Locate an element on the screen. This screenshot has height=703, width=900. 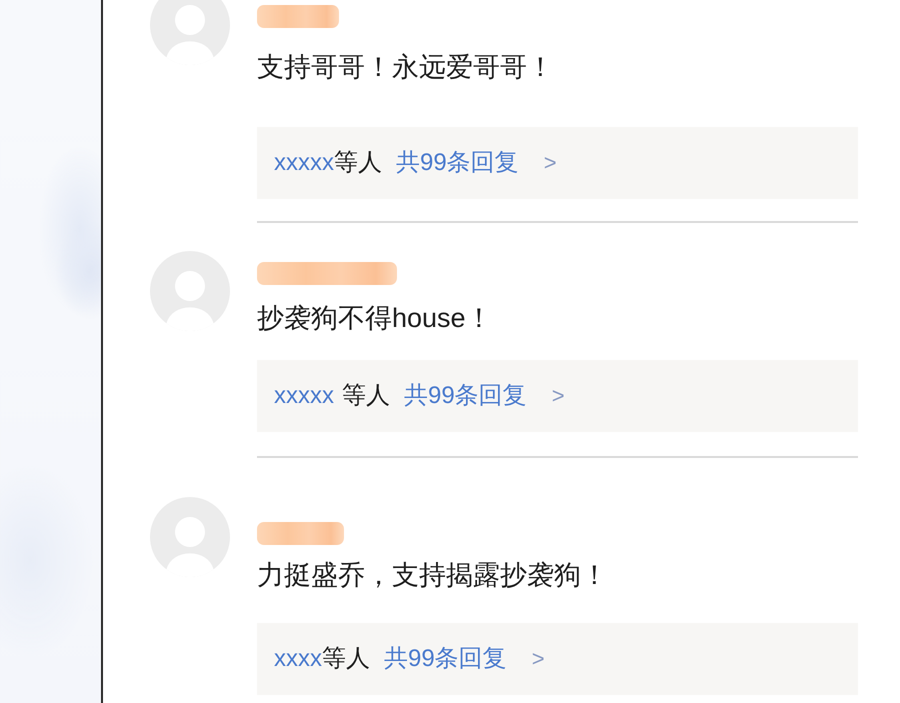
comment-text: 力挺盛乔，支持揭露抄袭狗！ is located at coordinates (433, 575).